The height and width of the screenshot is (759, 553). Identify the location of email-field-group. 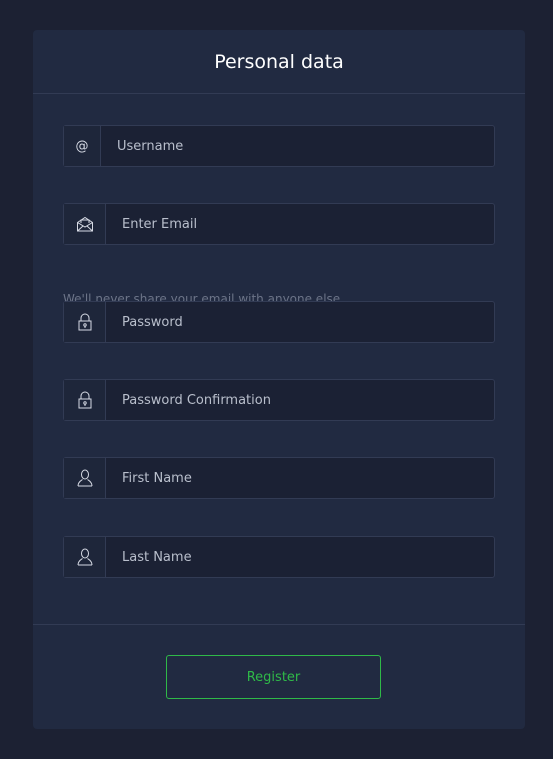
(279, 224).